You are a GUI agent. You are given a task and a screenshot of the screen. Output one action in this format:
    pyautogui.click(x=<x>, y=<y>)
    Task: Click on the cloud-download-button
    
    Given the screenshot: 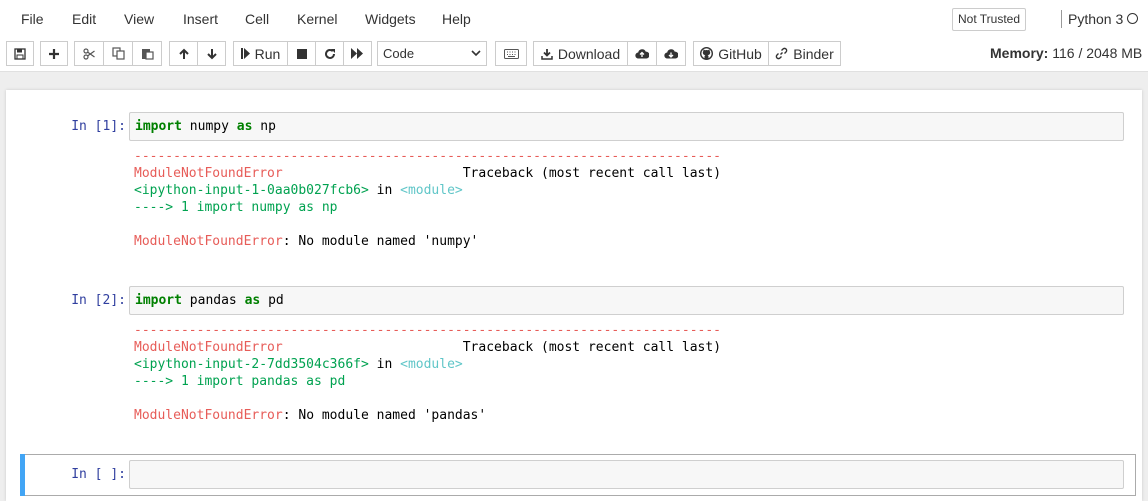 What is the action you would take?
    pyautogui.click(x=671, y=53)
    